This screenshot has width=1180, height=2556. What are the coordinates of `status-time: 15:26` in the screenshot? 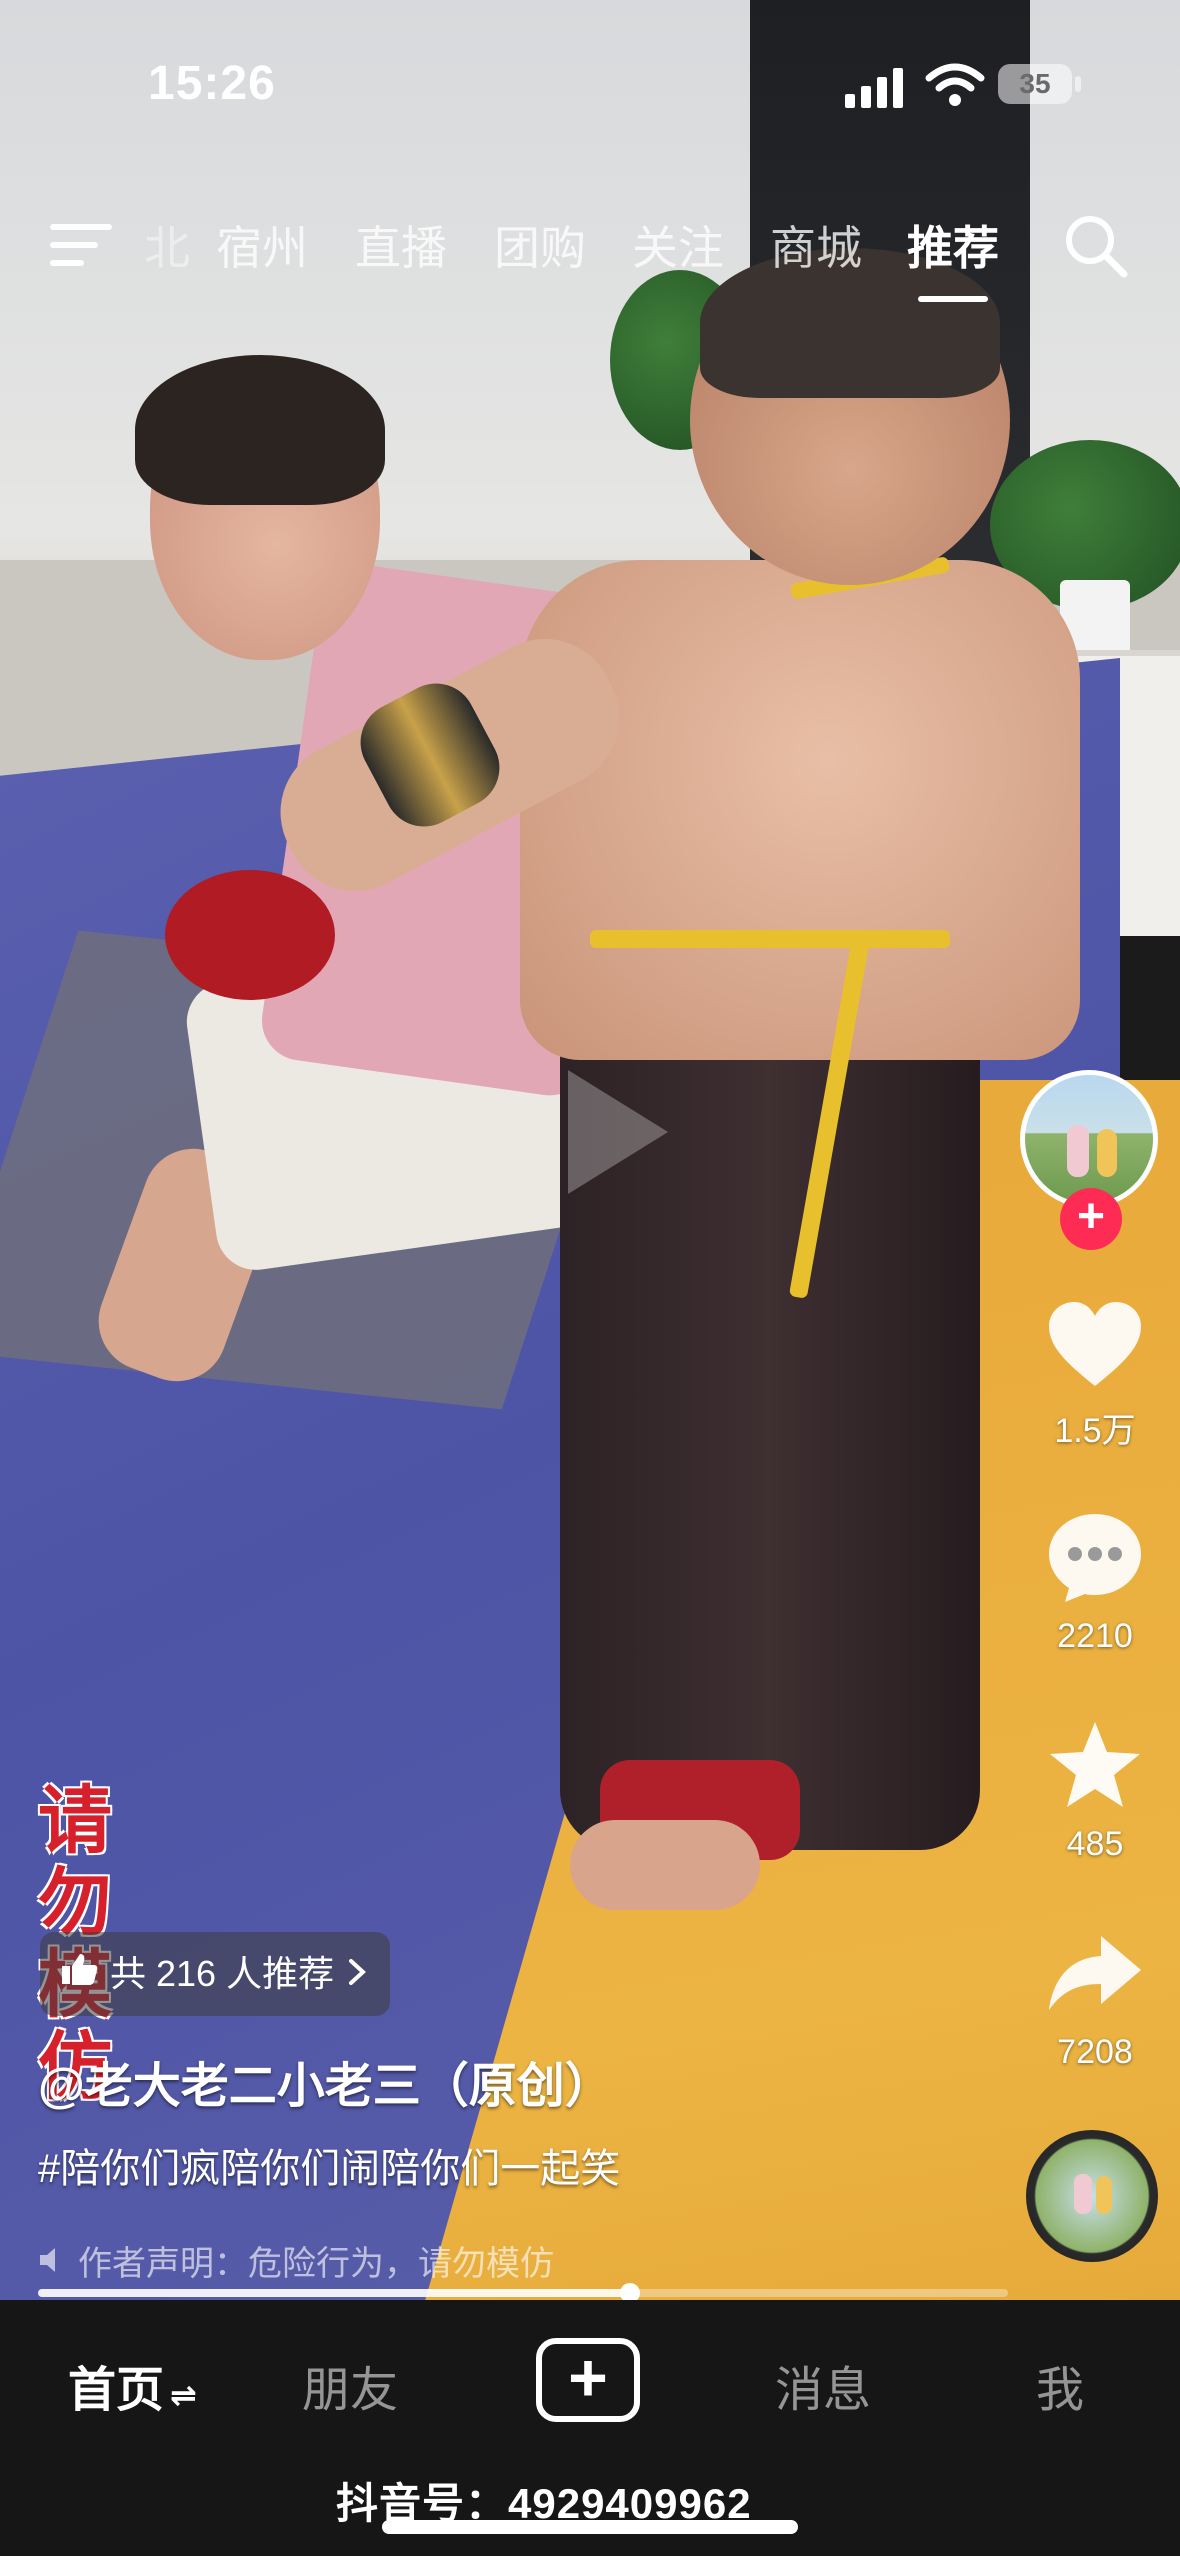 It's located at (212, 83).